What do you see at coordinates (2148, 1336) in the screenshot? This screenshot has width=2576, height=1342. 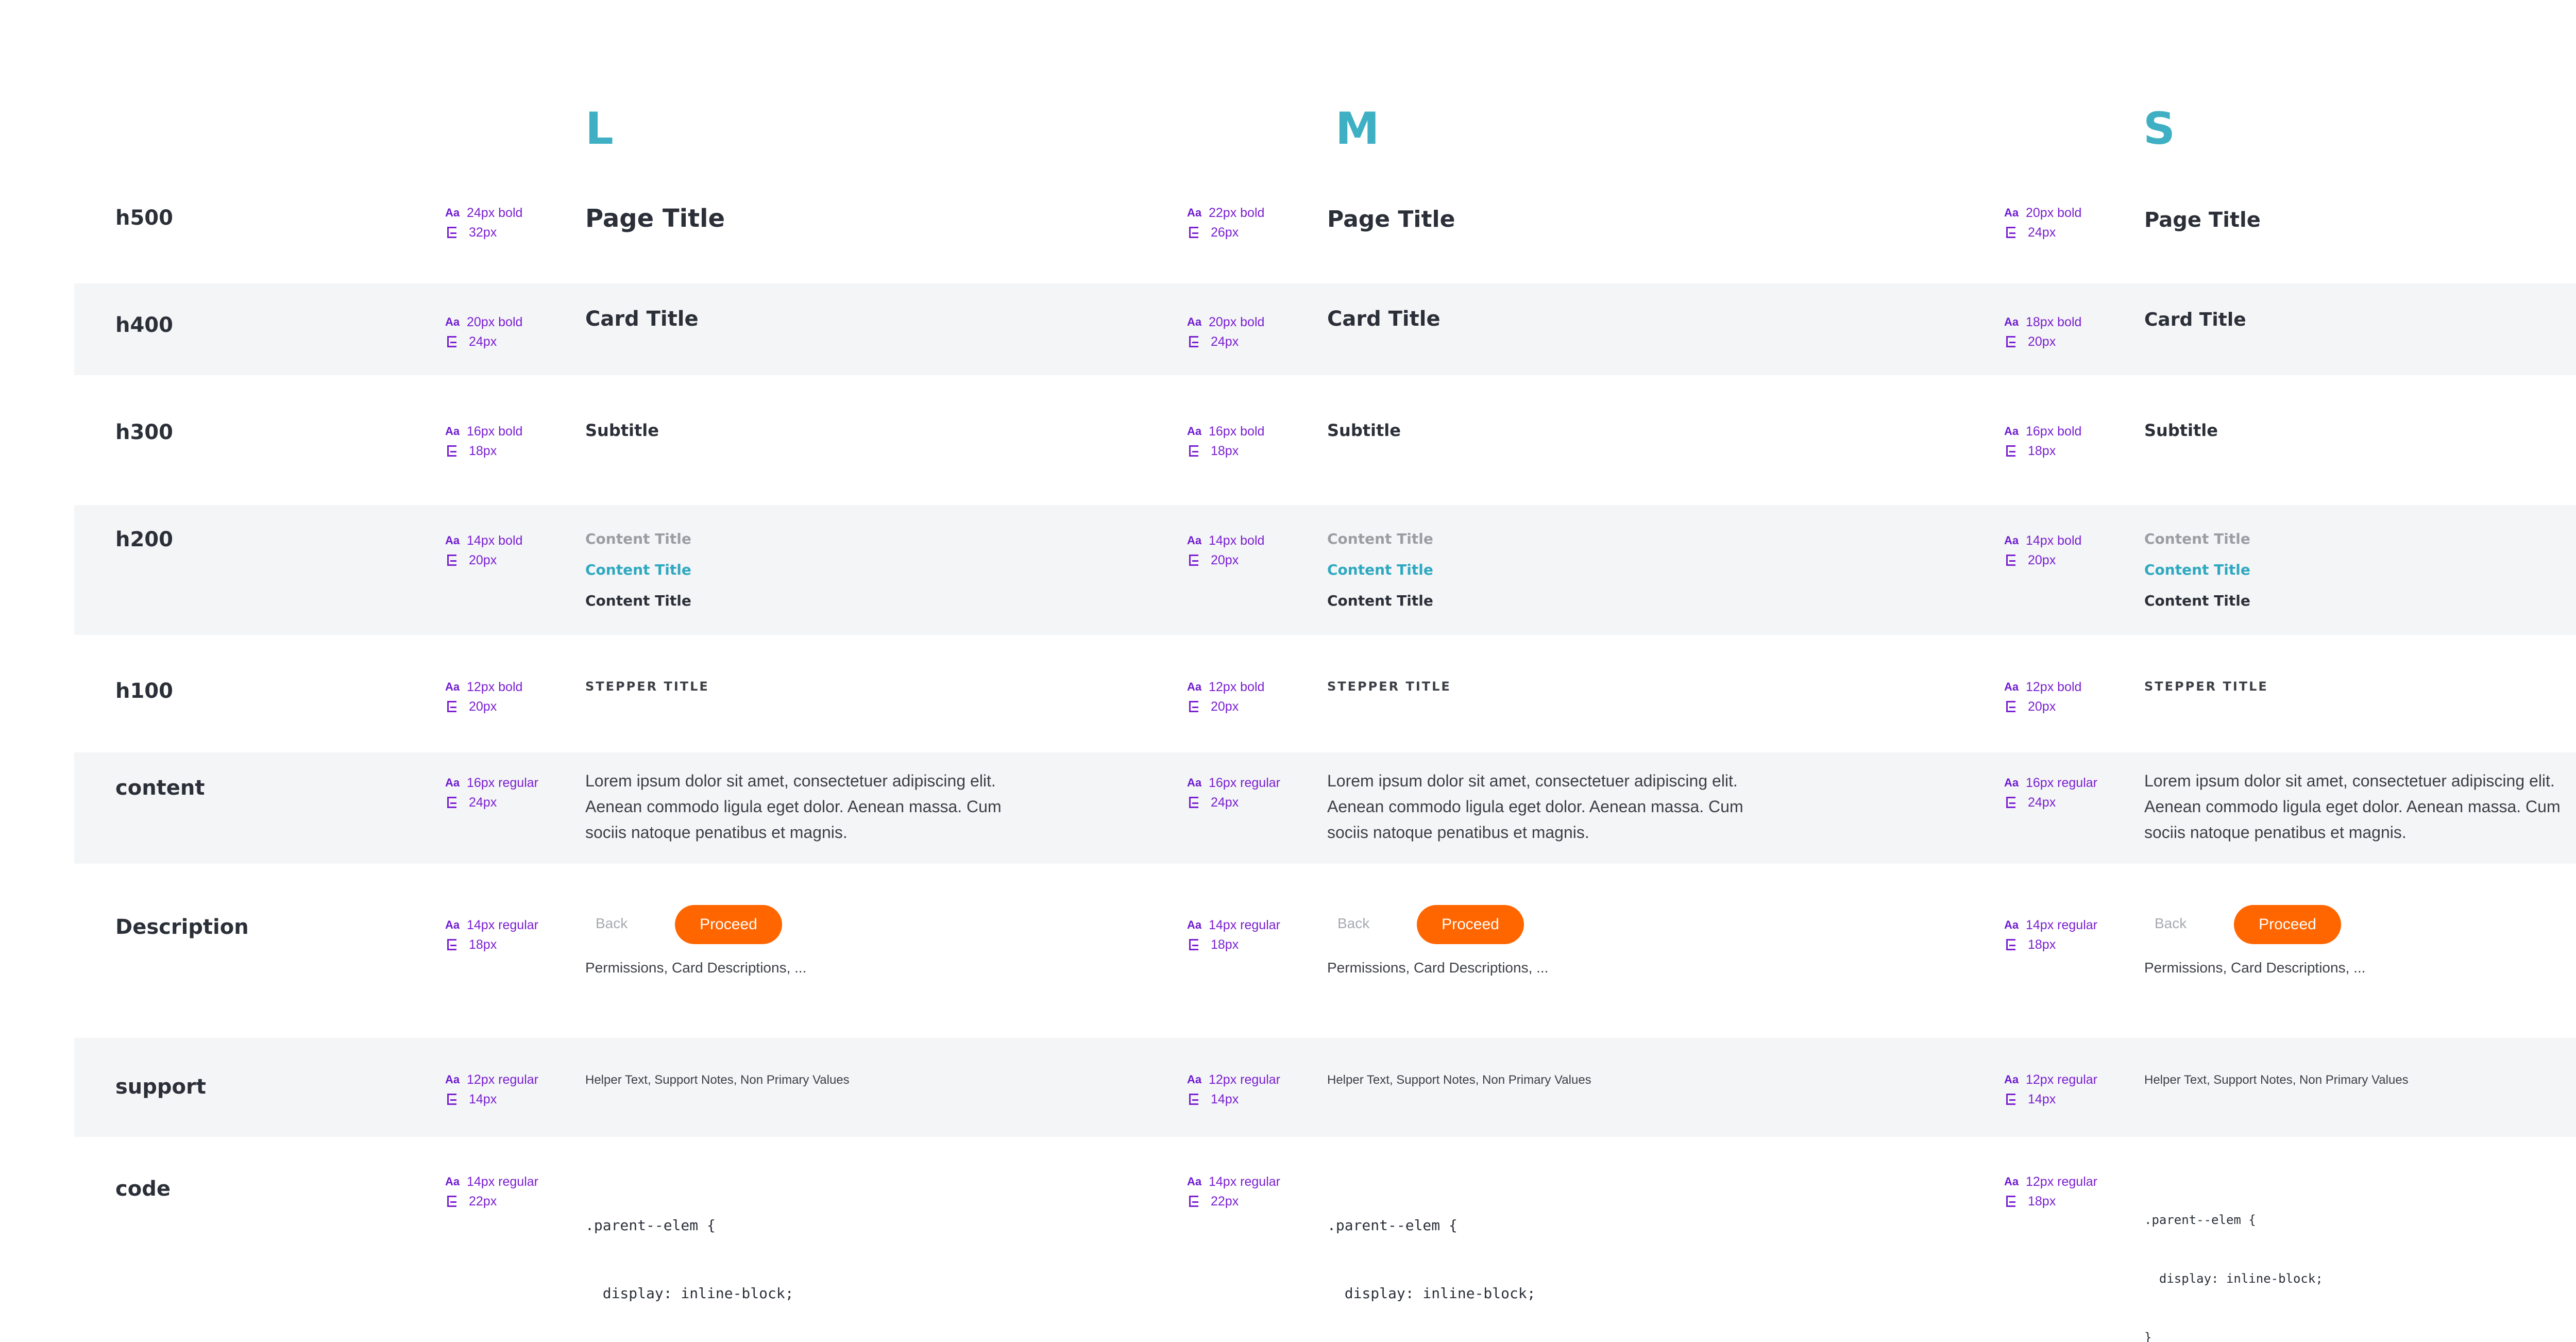 I see `code-line: }` at bounding box center [2148, 1336].